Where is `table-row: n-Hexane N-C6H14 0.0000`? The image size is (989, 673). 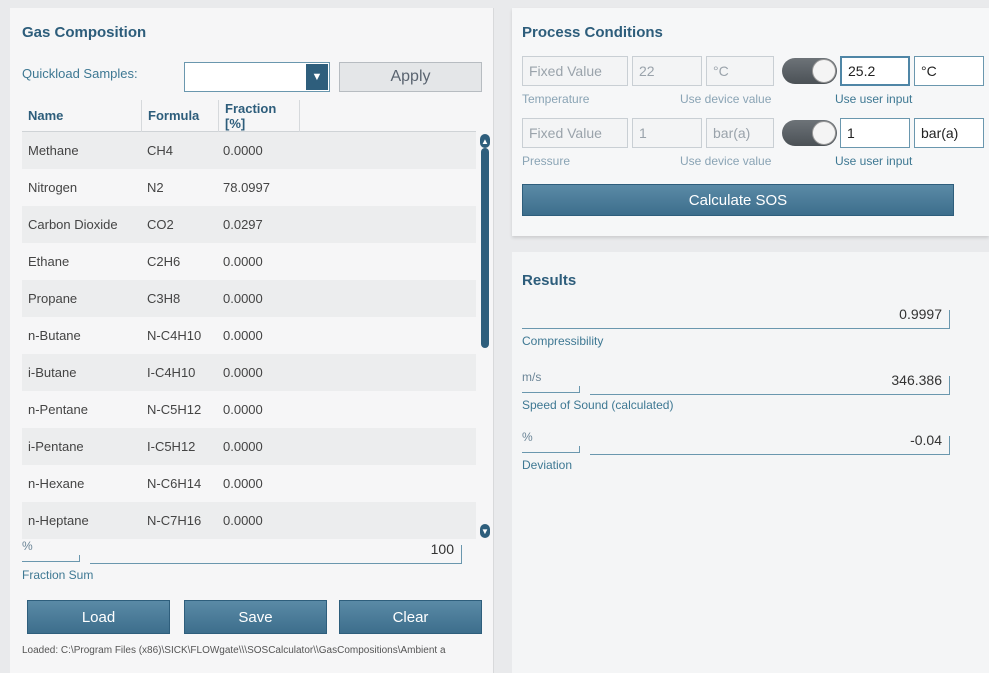
table-row: n-Hexane N-C6H14 0.0000 is located at coordinates (249, 483).